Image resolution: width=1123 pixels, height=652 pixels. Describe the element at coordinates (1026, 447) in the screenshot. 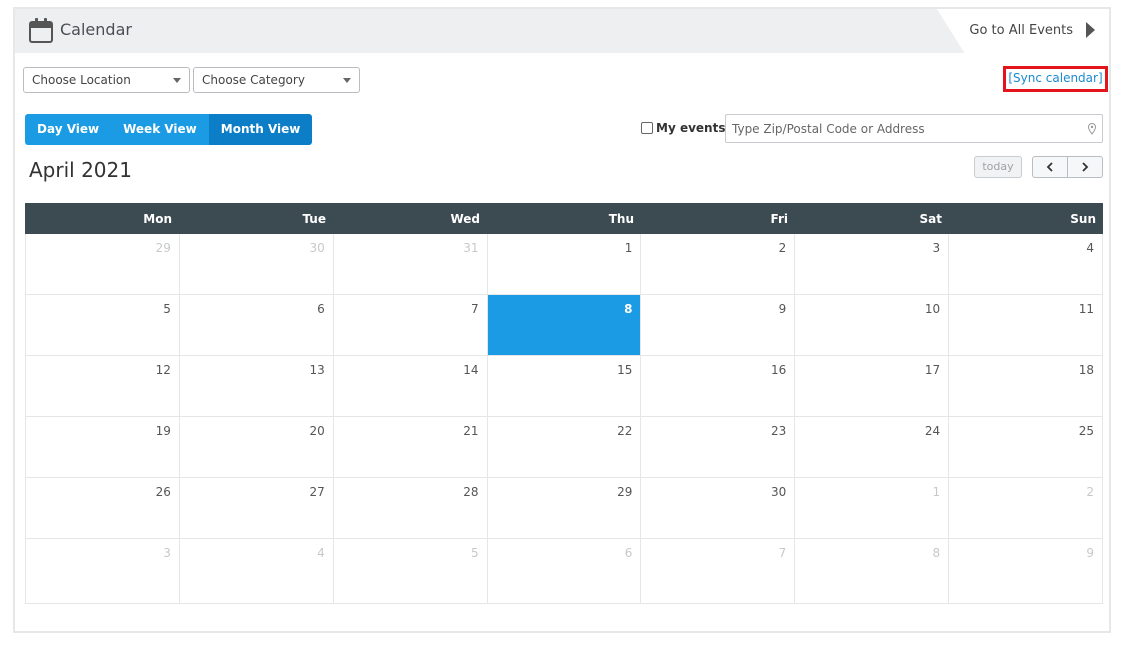

I see `day-cell: 25` at that location.